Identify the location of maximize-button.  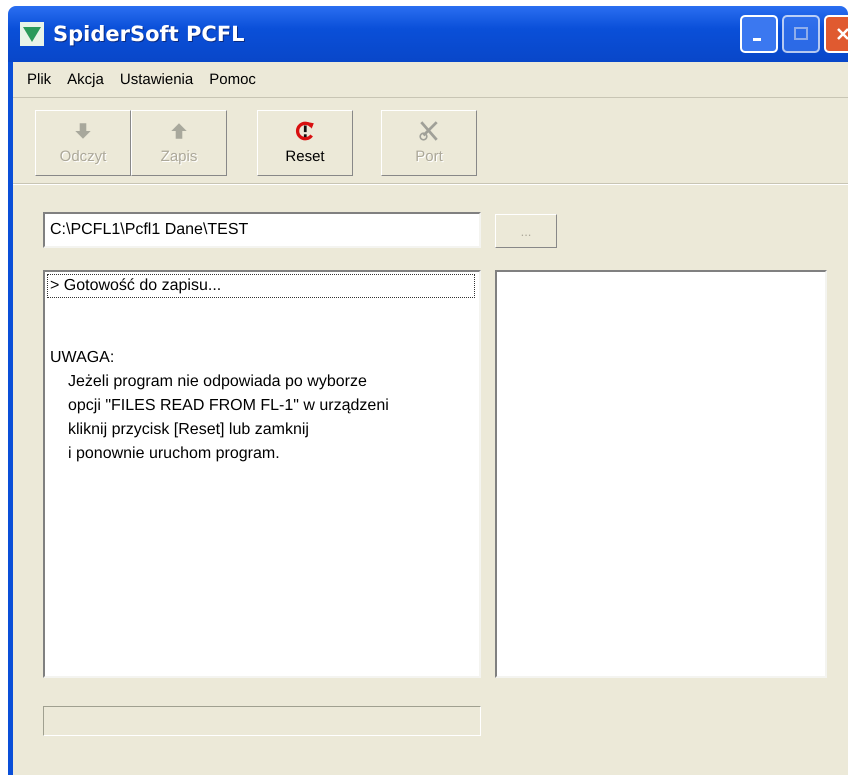
(801, 34).